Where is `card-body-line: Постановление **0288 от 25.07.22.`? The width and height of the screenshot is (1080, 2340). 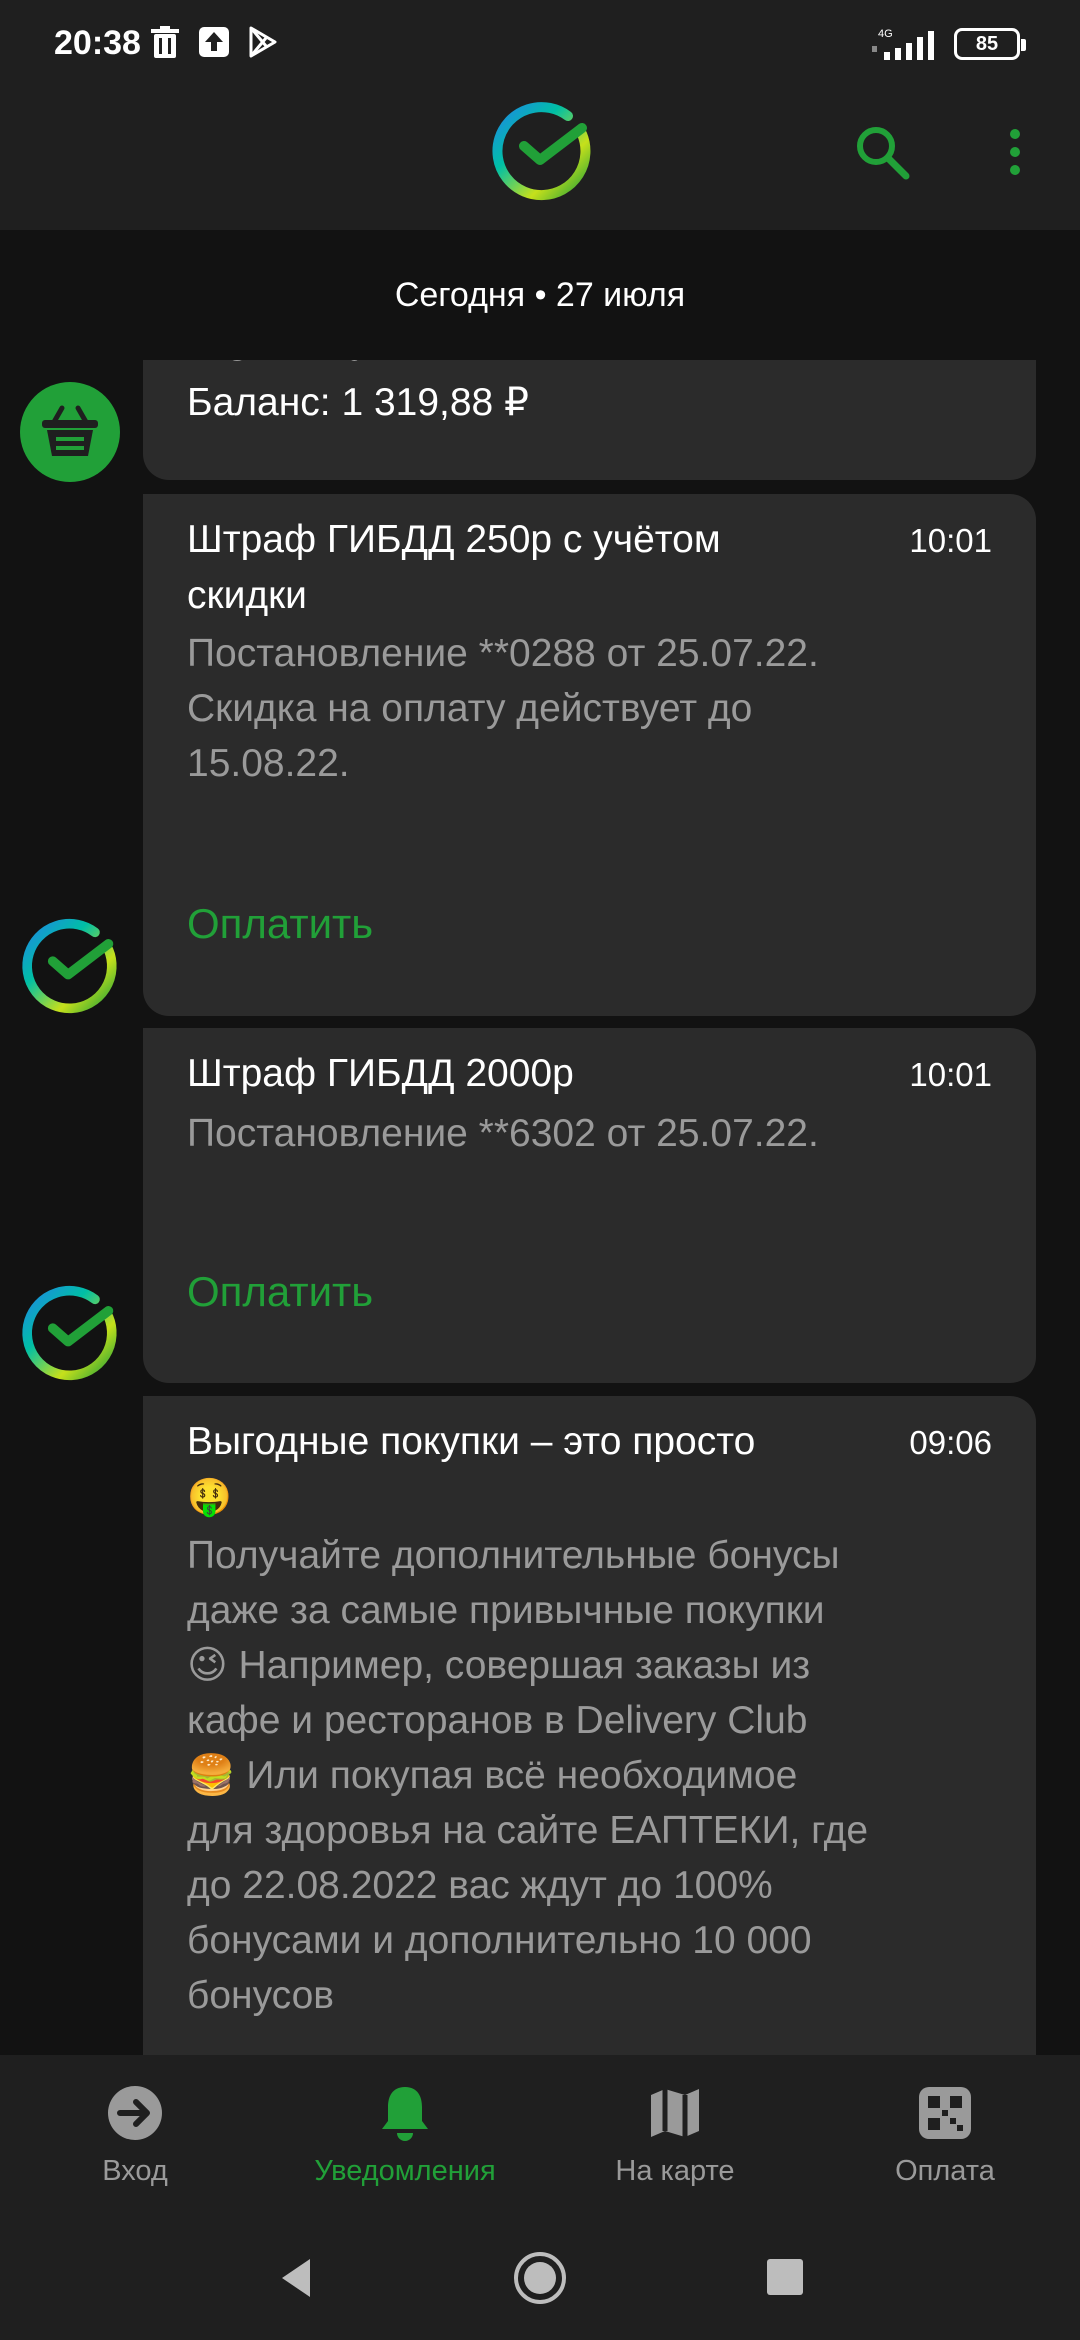
card-body-line: Постановление **0288 от 25.07.22. is located at coordinates (503, 653).